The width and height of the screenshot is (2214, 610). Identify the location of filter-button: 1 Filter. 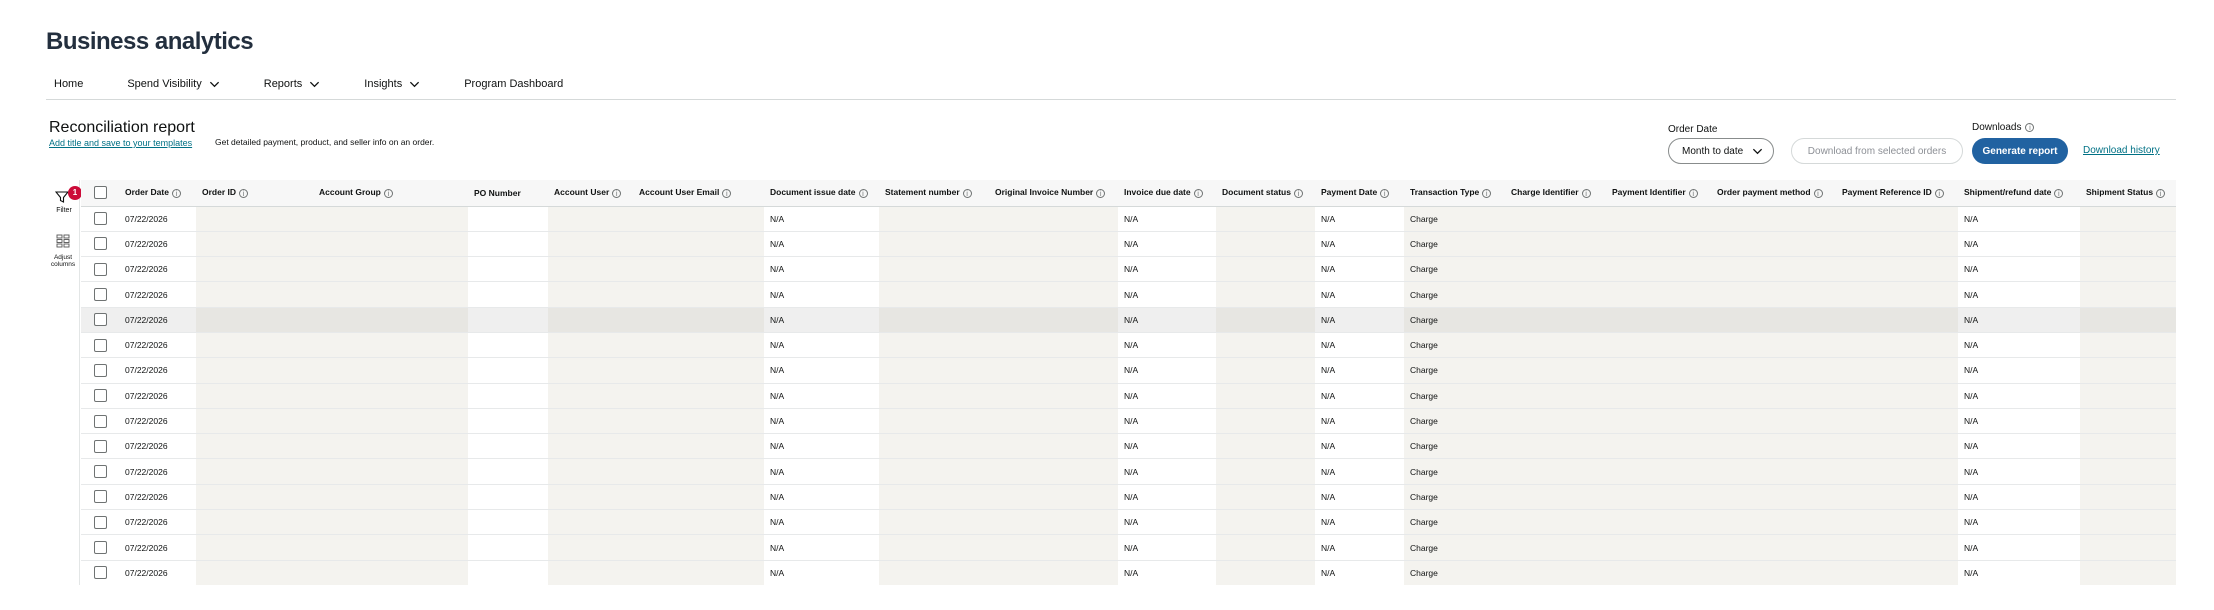
(66, 200).